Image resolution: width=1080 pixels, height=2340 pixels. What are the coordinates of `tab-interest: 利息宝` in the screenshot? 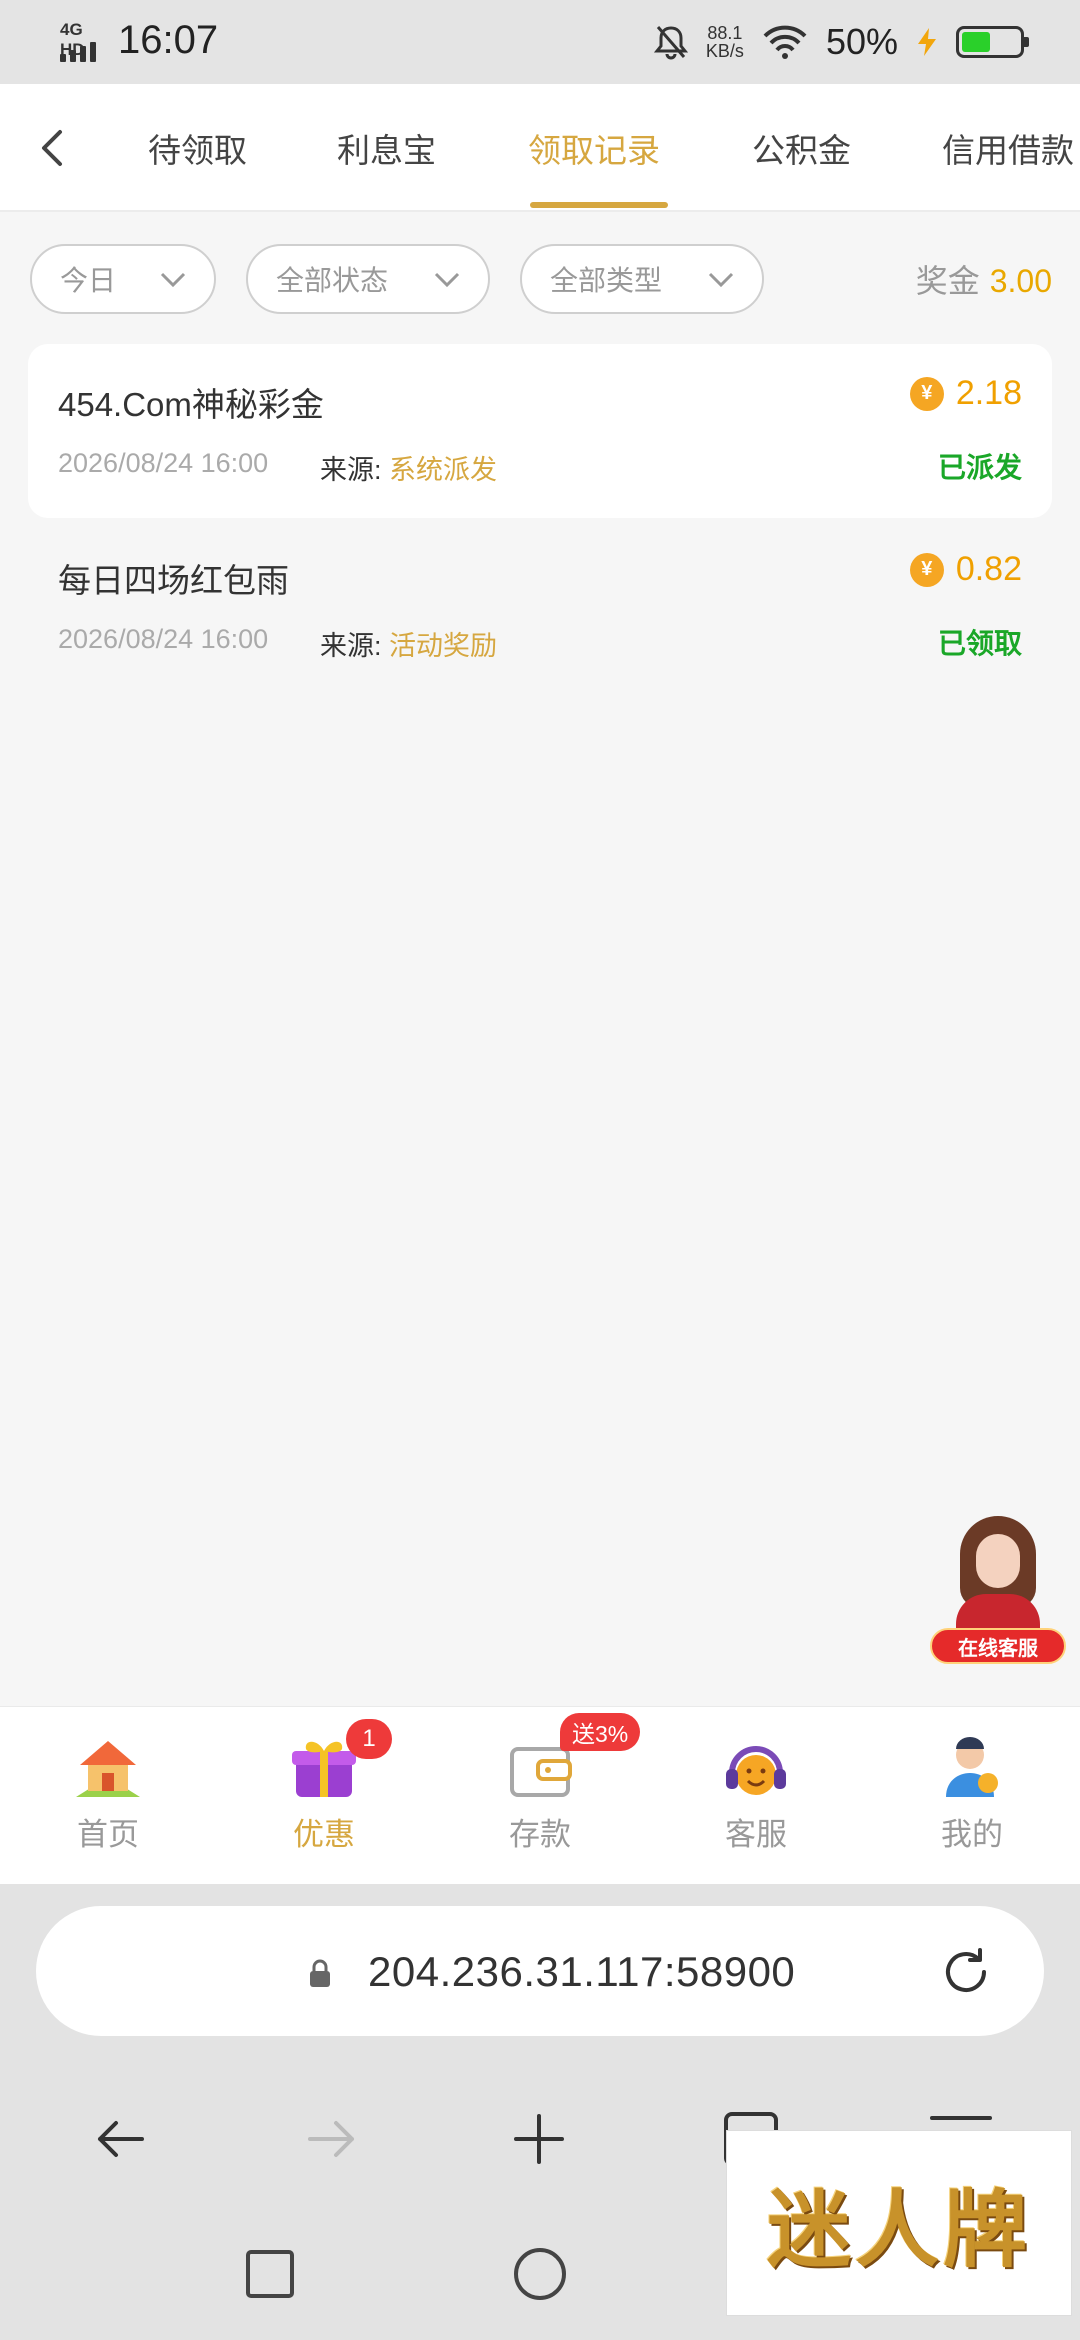 It's located at (386, 148).